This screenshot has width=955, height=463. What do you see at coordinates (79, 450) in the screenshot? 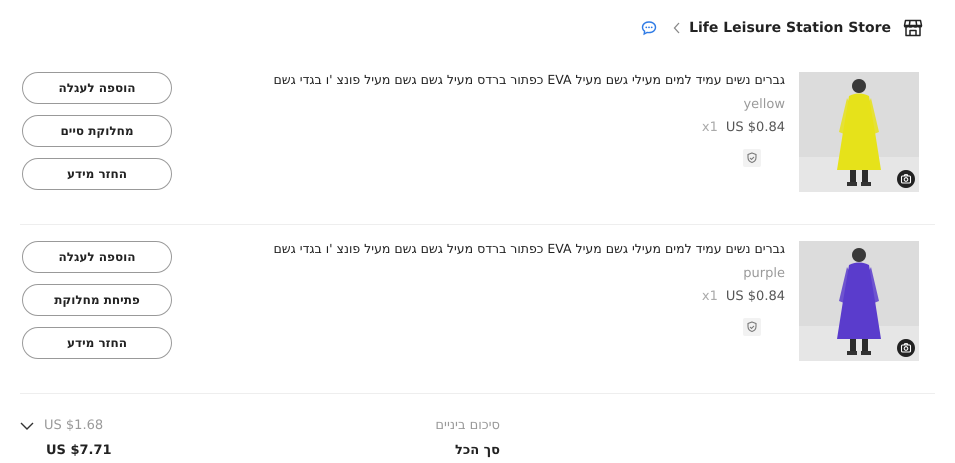
I see `total-amount: US $7.71` at bounding box center [79, 450].